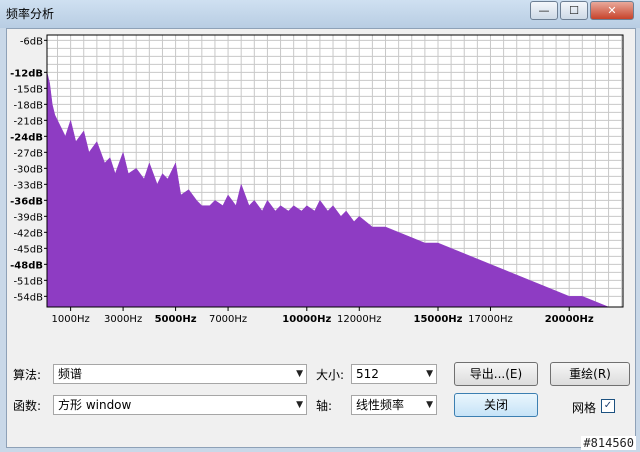 This screenshot has width=640, height=452. I want to click on y-tick-label: -45dB, so click(28, 249).